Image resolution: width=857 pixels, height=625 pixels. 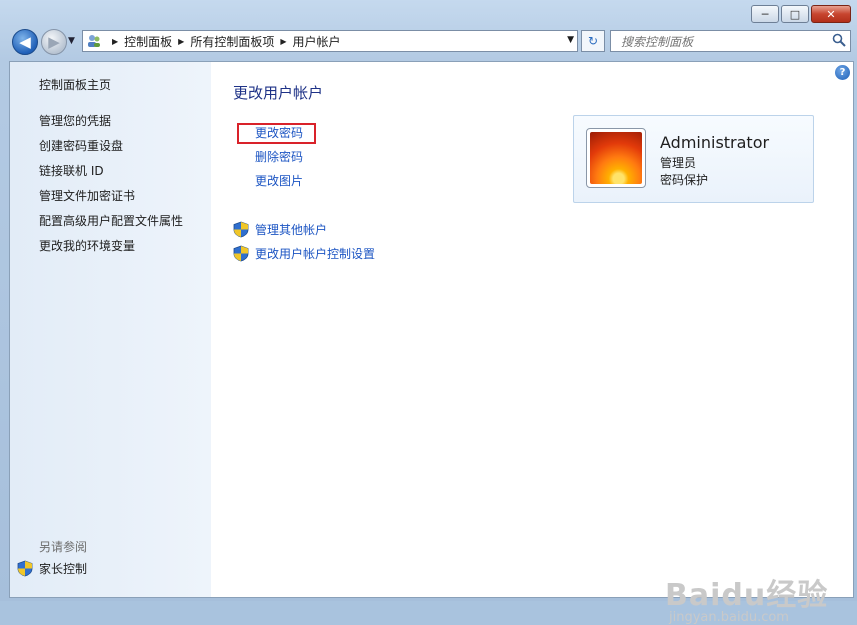 I want to click on address-dropdown-icon: ▼, so click(x=570, y=40).